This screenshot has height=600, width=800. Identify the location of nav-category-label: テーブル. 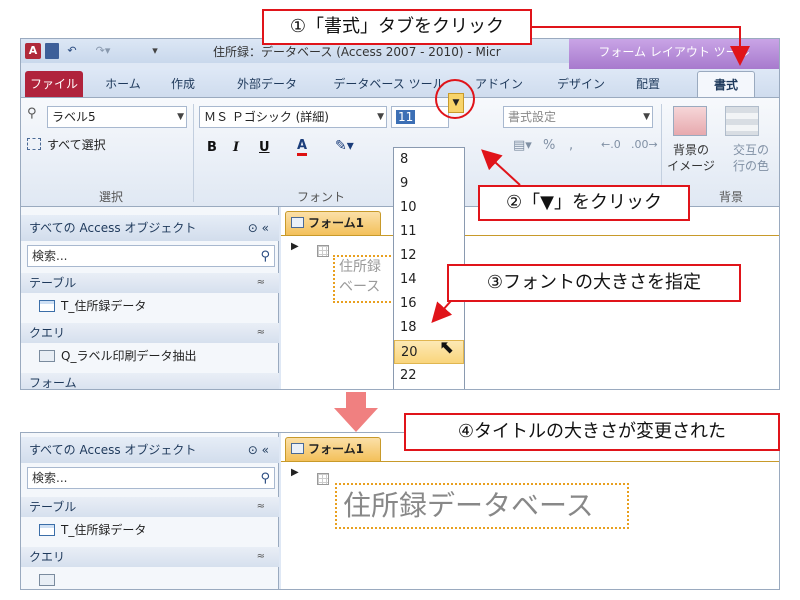
(53, 507).